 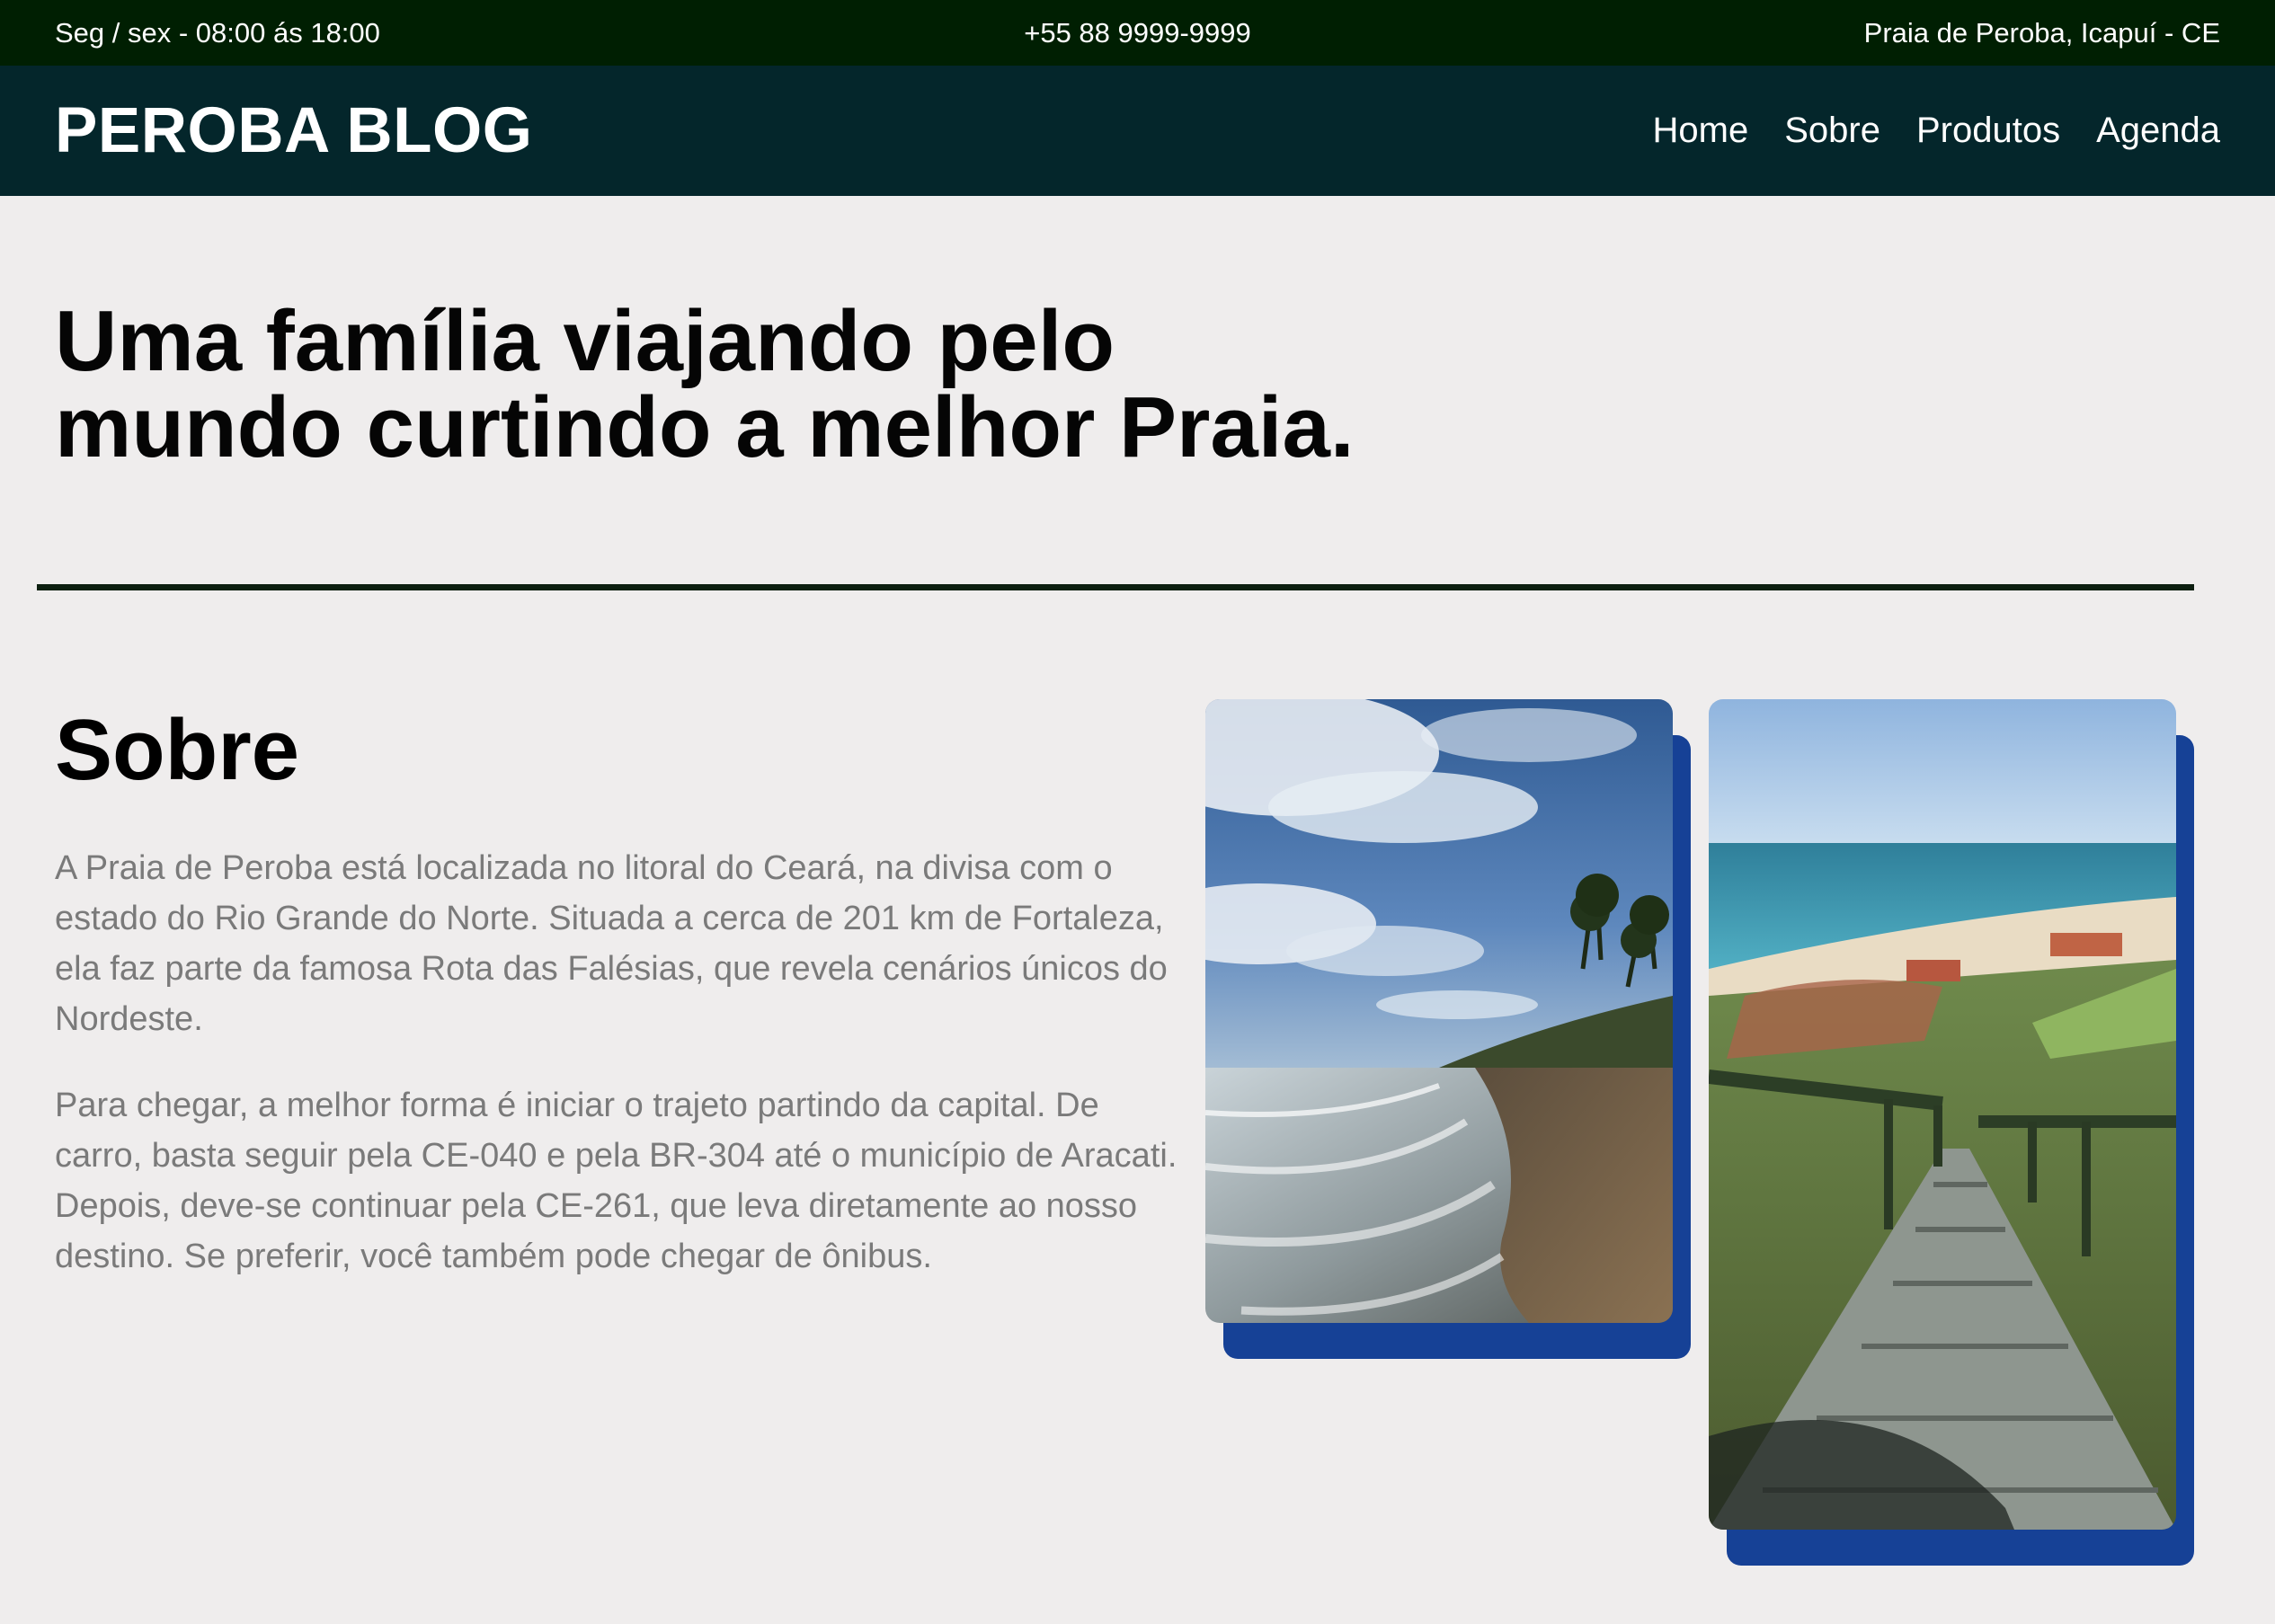 What do you see at coordinates (1832, 131) in the screenshot?
I see `nav-sobre: Sobre` at bounding box center [1832, 131].